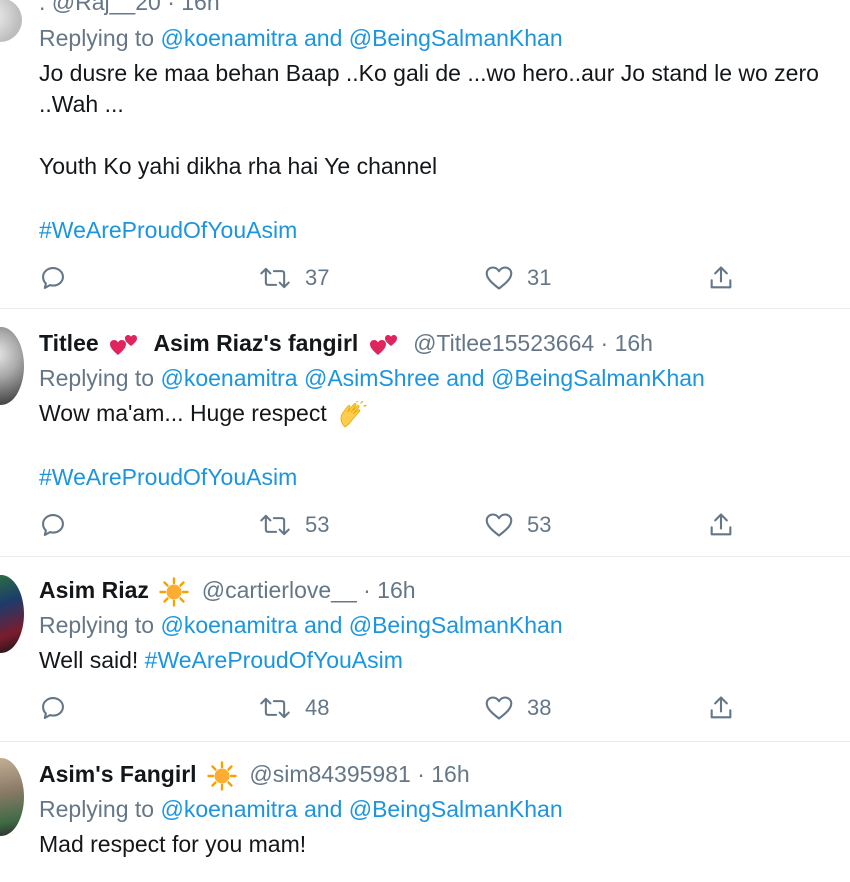  What do you see at coordinates (294, 278) in the screenshot?
I see `retweet-button: 37` at bounding box center [294, 278].